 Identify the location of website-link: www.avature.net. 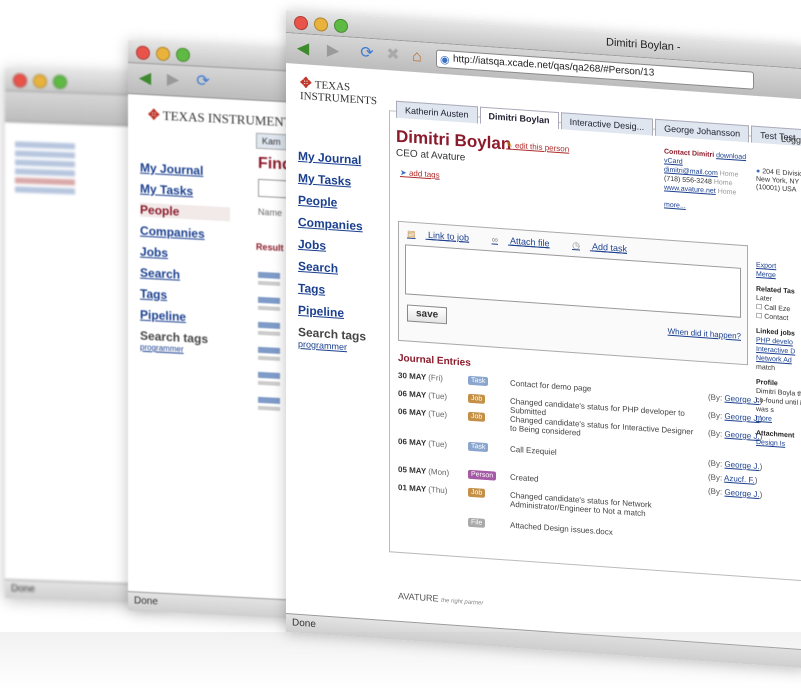
(690, 189).